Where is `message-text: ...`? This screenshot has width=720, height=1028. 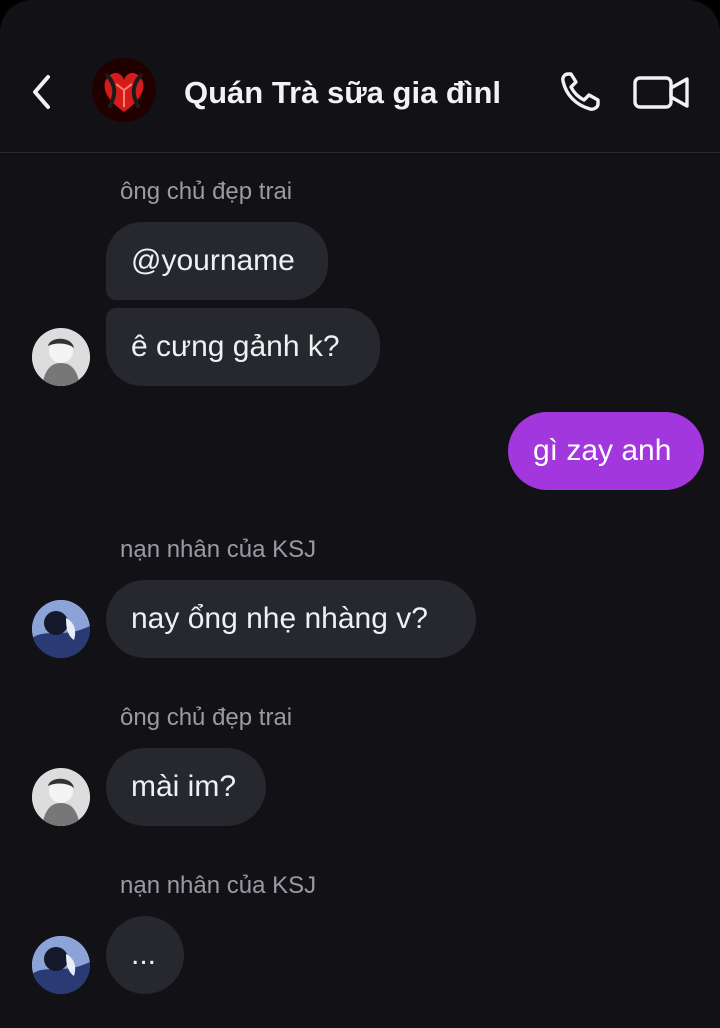 message-text: ... is located at coordinates (144, 954).